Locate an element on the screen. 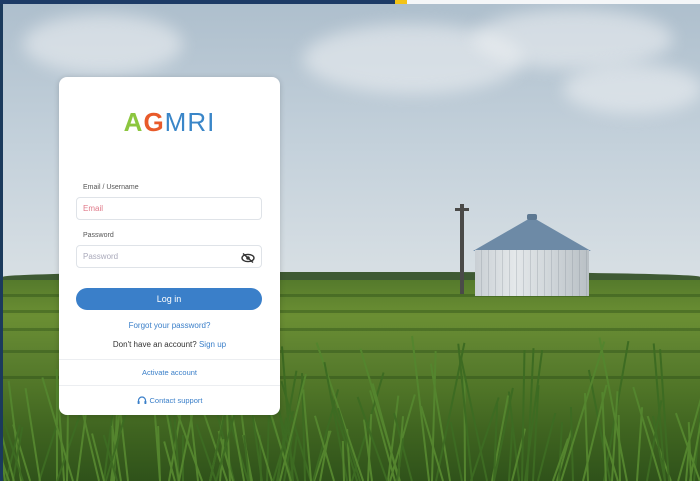  silo-cap is located at coordinates (532, 217).